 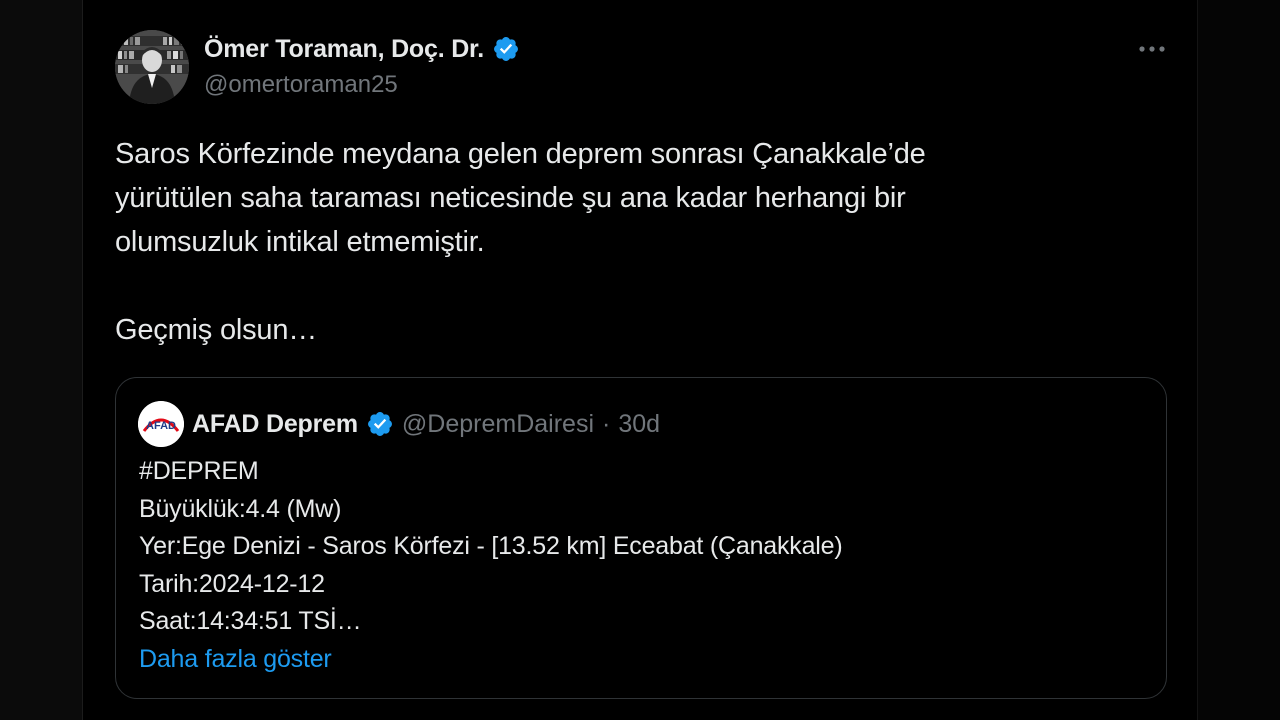 What do you see at coordinates (232, 583) in the screenshot?
I see `quoted-text-line: Tarih:2024-12-12` at bounding box center [232, 583].